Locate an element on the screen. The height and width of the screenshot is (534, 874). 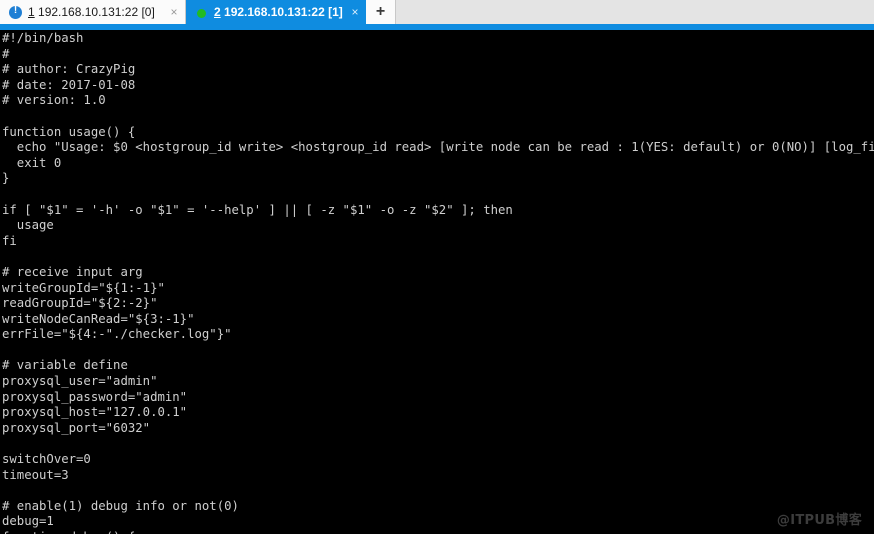
terminal-line: # enable(1) debug info or not(0) is located at coordinates (120, 505).